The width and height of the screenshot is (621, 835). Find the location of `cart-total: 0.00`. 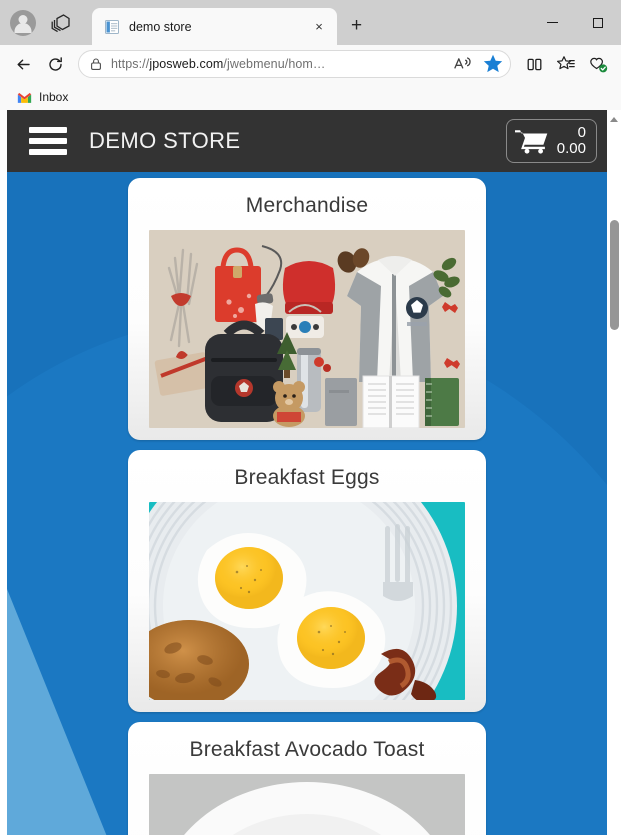

cart-total: 0.00 is located at coordinates (571, 148).